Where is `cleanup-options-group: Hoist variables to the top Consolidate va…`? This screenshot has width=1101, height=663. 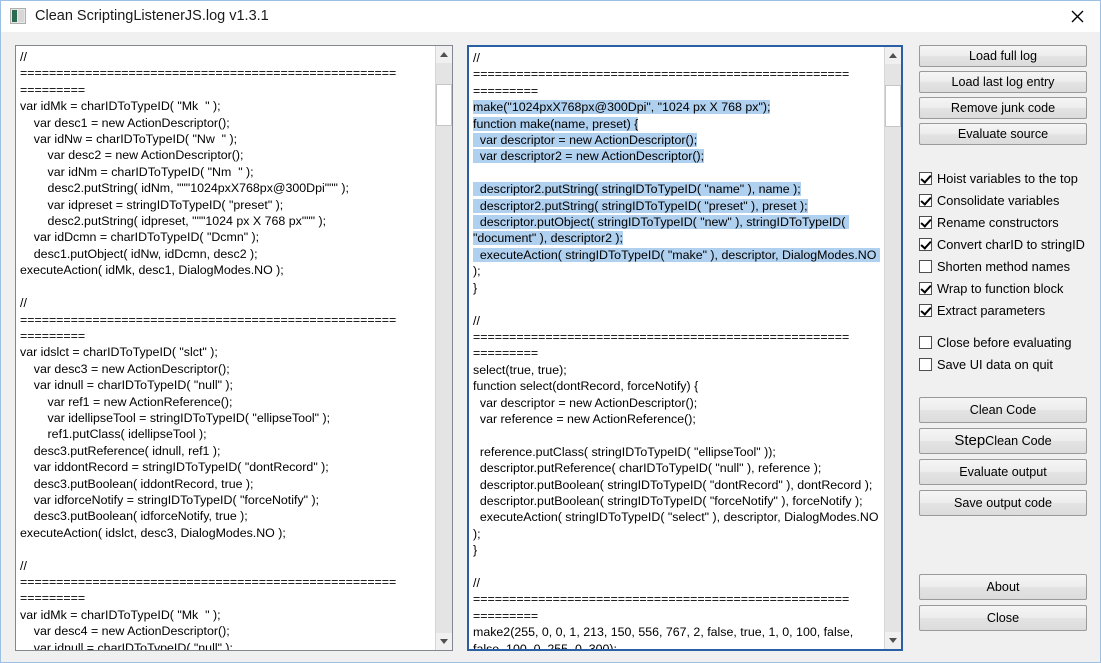
cleanup-options-group: Hoist variables to the top Consolidate va… is located at coordinates (1004, 244).